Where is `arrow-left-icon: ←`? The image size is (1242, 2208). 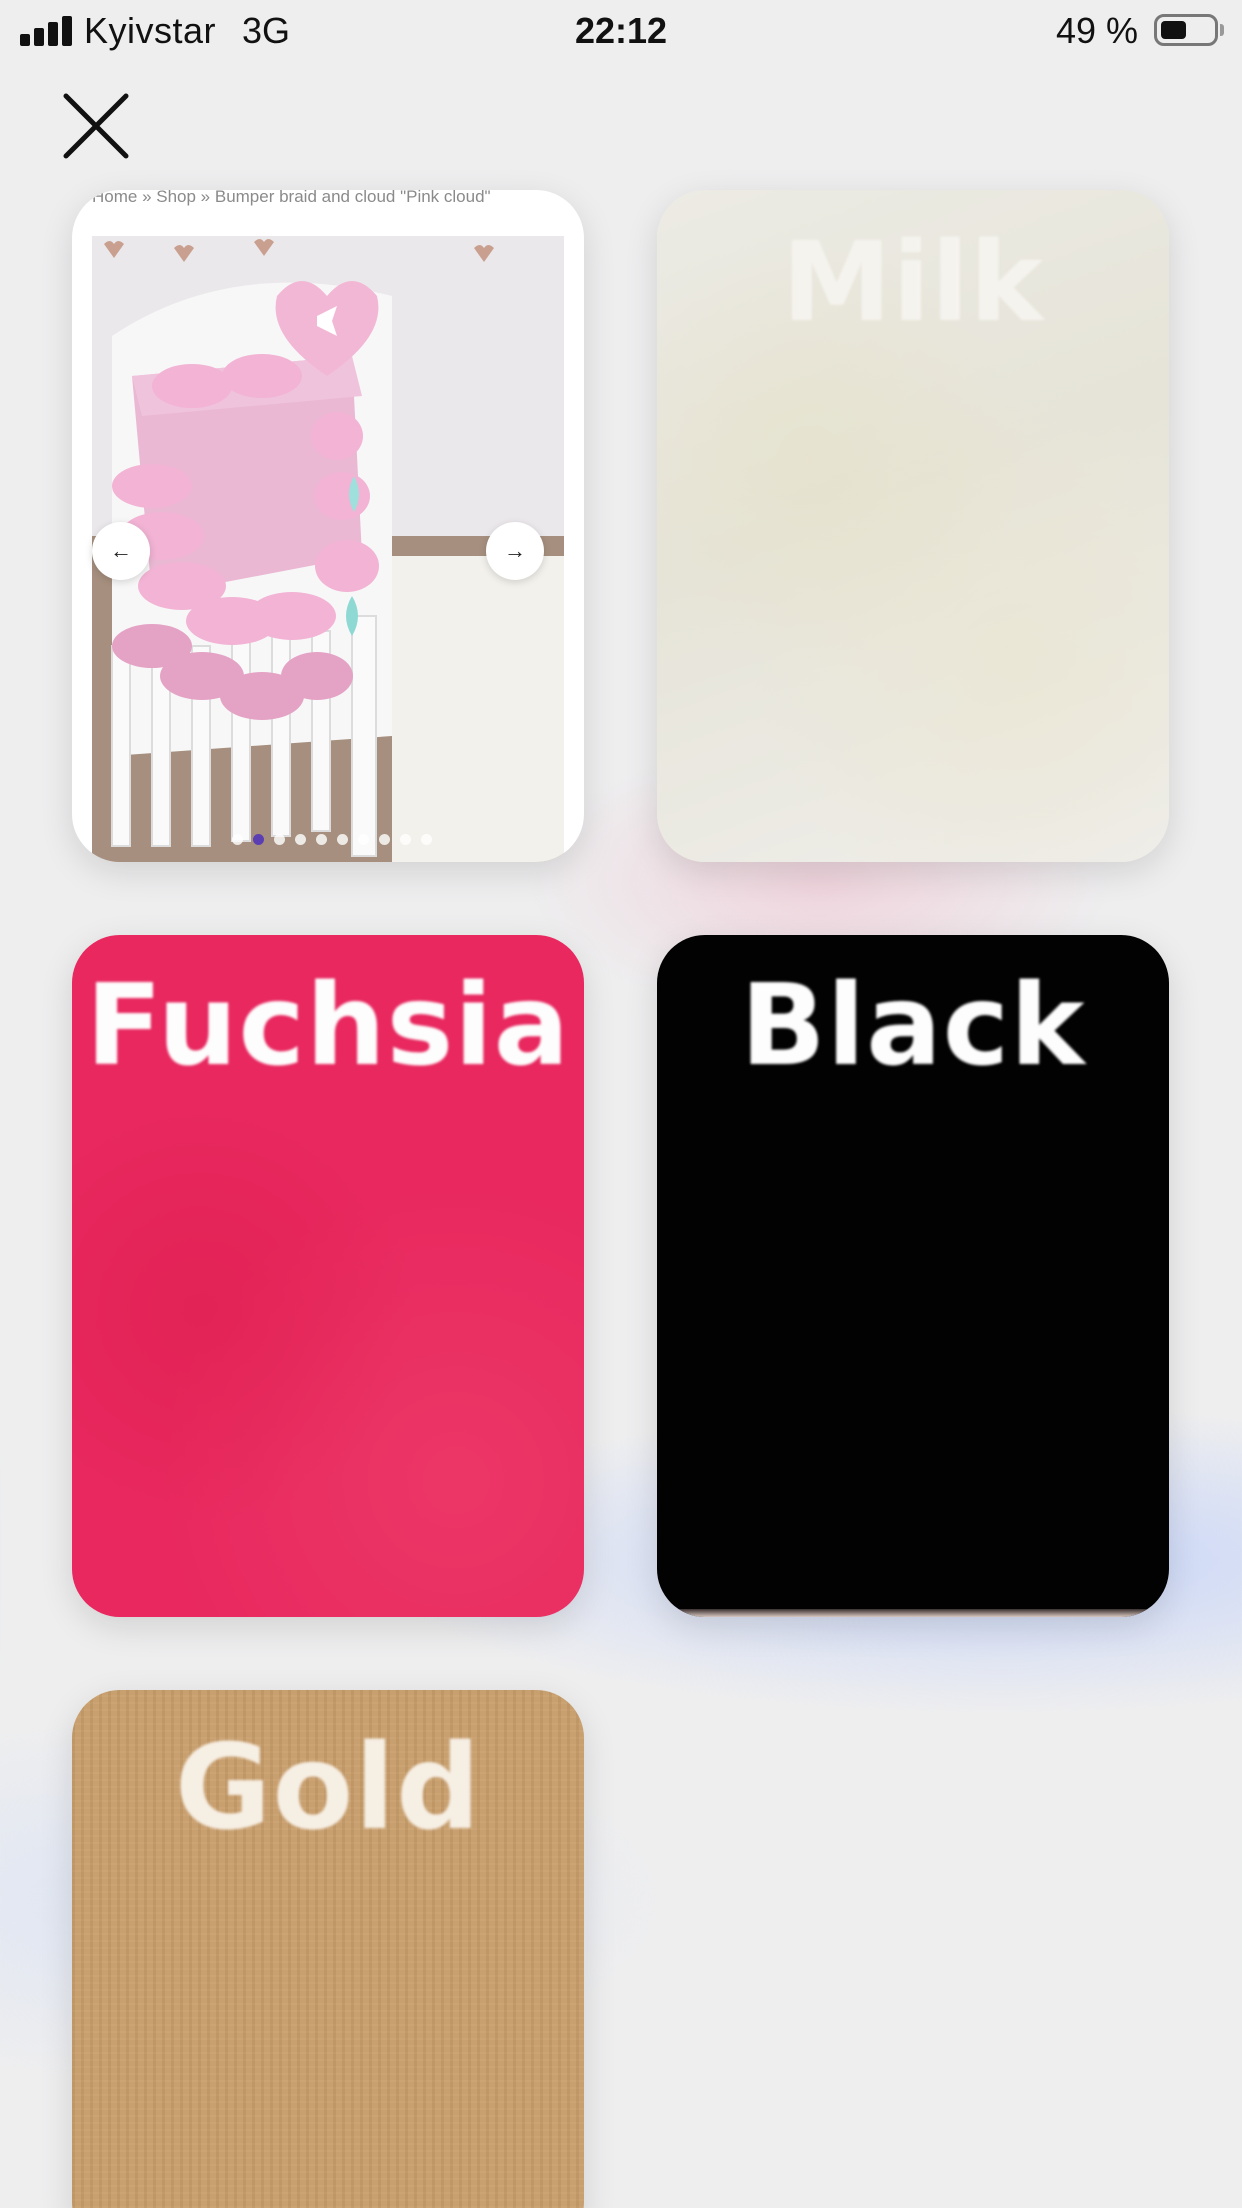
arrow-left-icon: ← is located at coordinates (121, 550).